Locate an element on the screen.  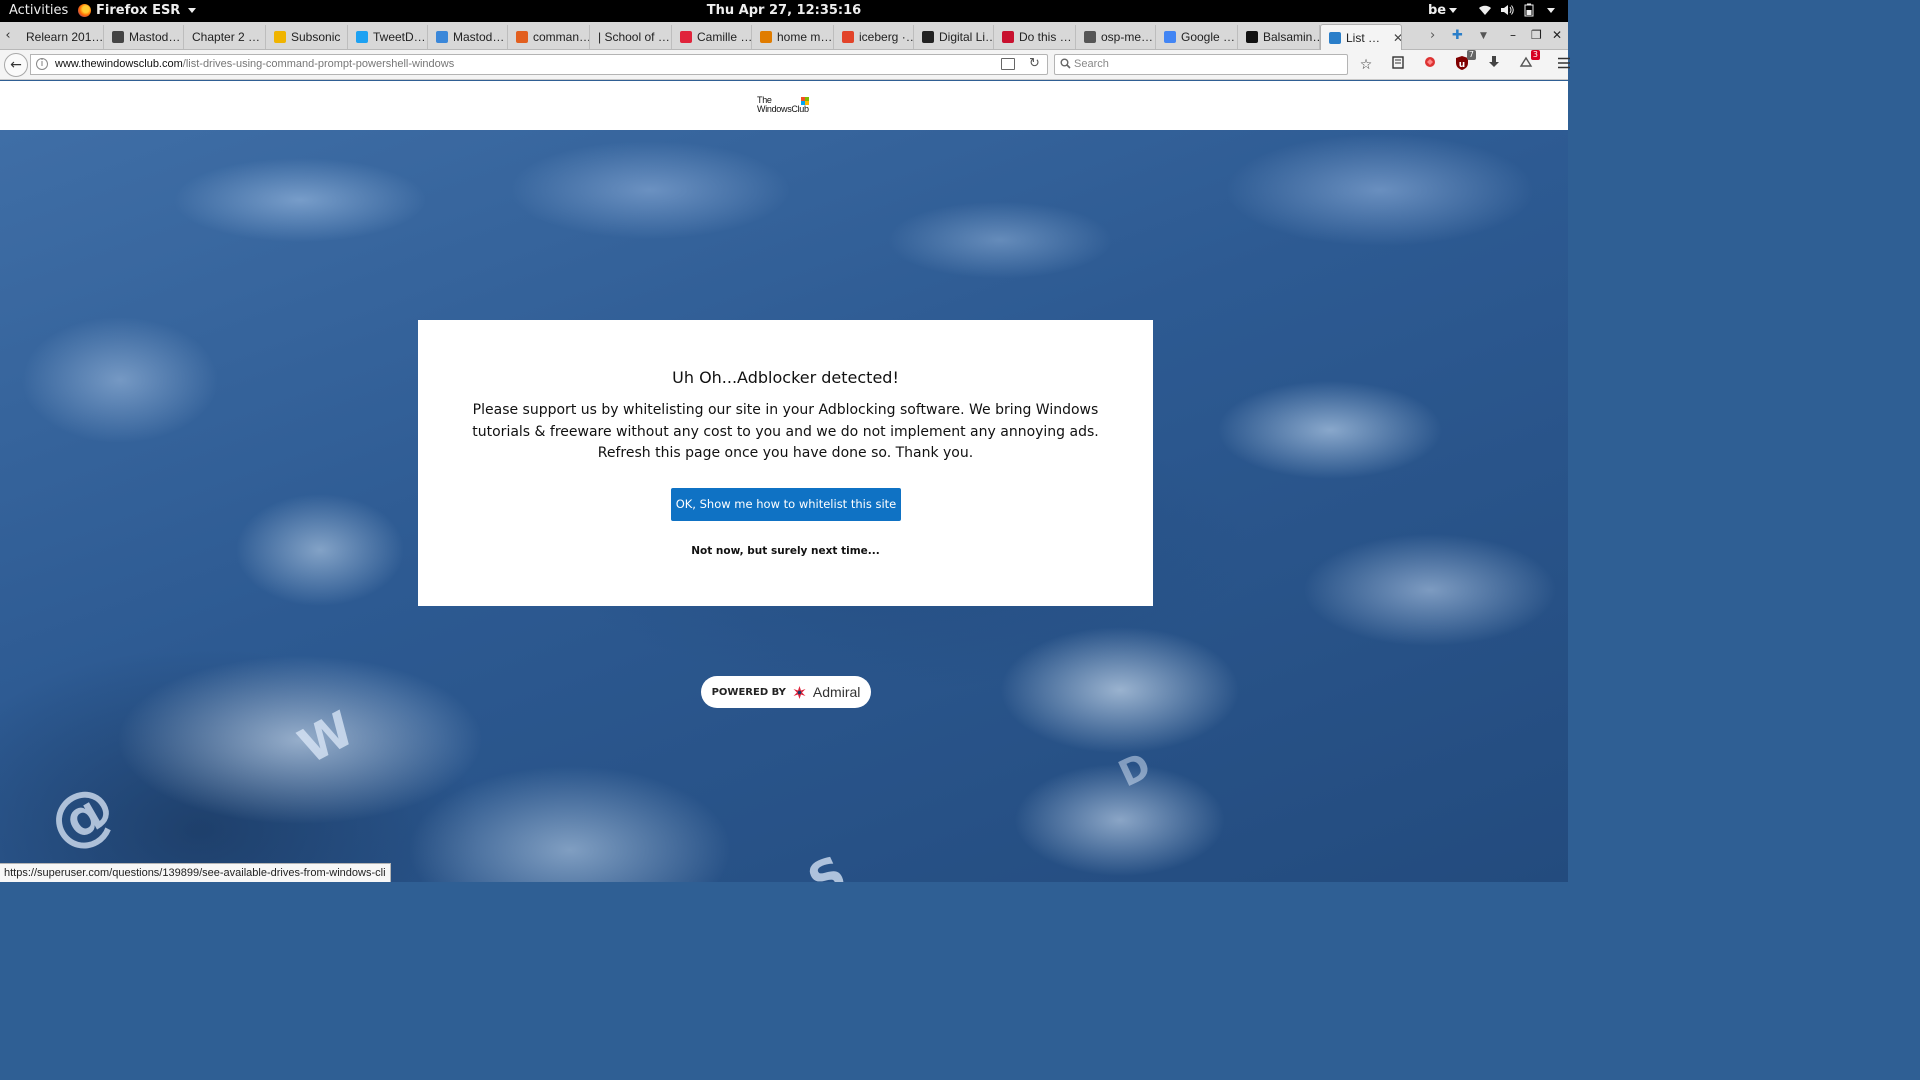
google-icon is located at coordinates (1170, 37).